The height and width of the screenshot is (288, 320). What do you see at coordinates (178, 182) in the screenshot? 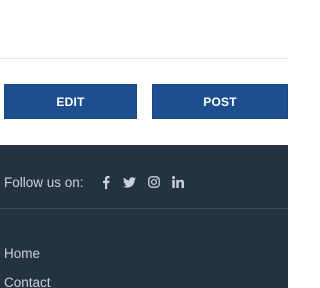
I see `linkedin-icon` at bounding box center [178, 182].